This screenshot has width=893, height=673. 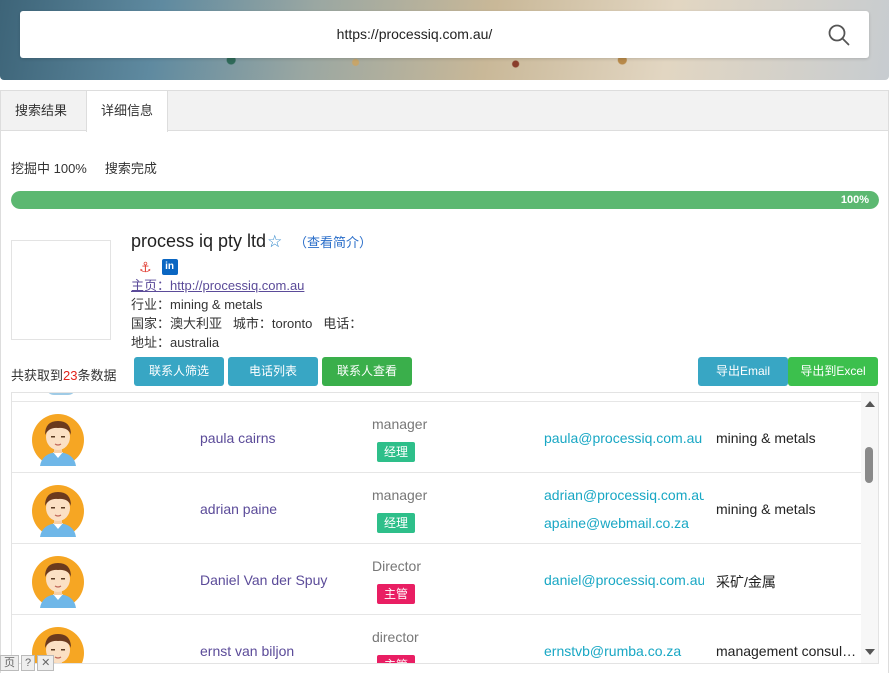 I want to click on contact-title: director, so click(x=395, y=637).